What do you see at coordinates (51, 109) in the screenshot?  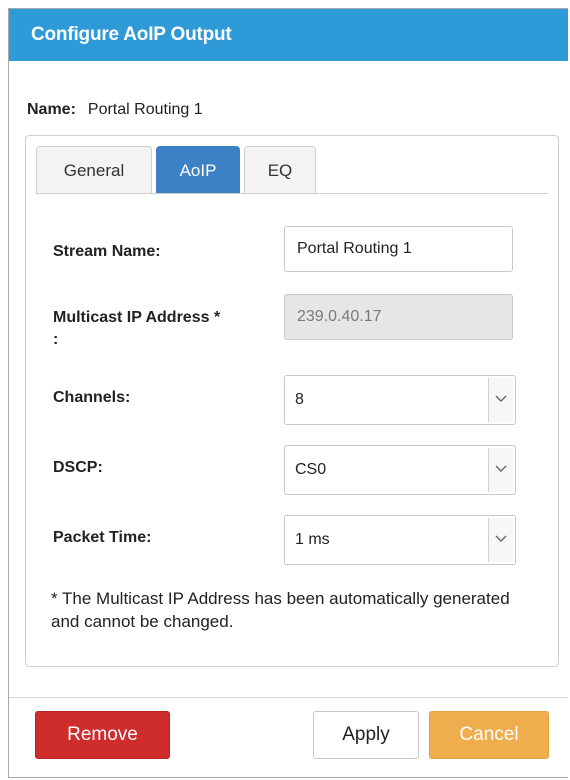 I see `name-label: Name:` at bounding box center [51, 109].